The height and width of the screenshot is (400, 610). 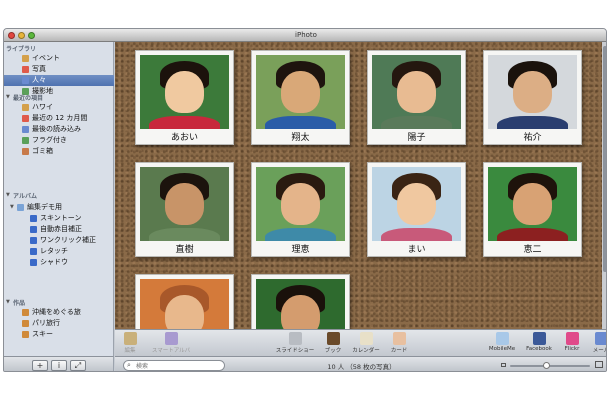 I want to click on book-icon, so click(x=333, y=338).